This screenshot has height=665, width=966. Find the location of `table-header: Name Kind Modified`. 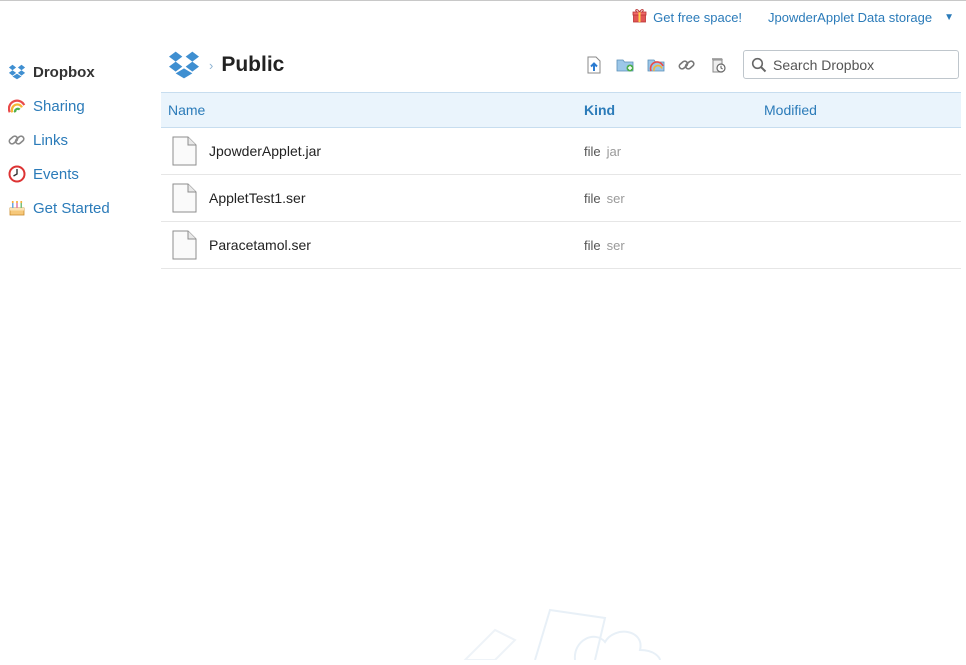

table-header: Name Kind Modified is located at coordinates (561, 110).